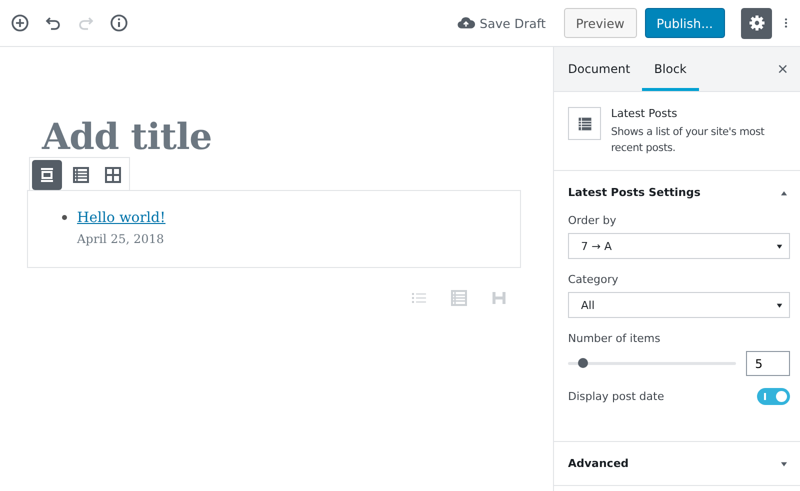  Describe the element at coordinates (121, 218) in the screenshot. I see `post-link: Hello world!` at that location.